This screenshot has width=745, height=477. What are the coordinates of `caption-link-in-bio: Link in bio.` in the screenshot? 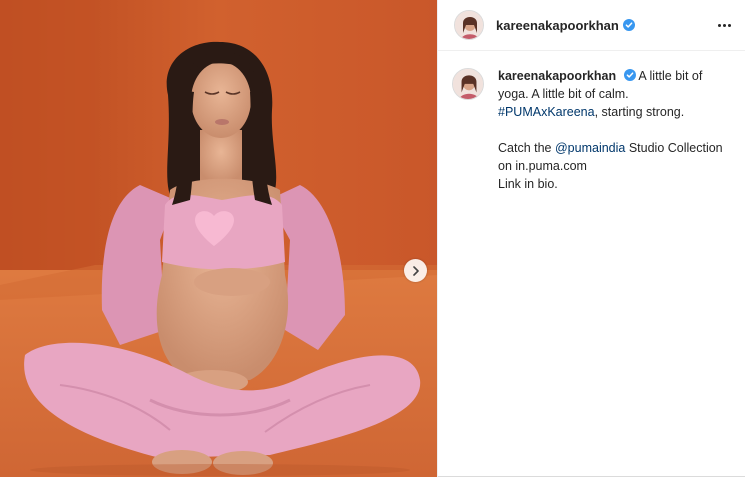 It's located at (528, 184).